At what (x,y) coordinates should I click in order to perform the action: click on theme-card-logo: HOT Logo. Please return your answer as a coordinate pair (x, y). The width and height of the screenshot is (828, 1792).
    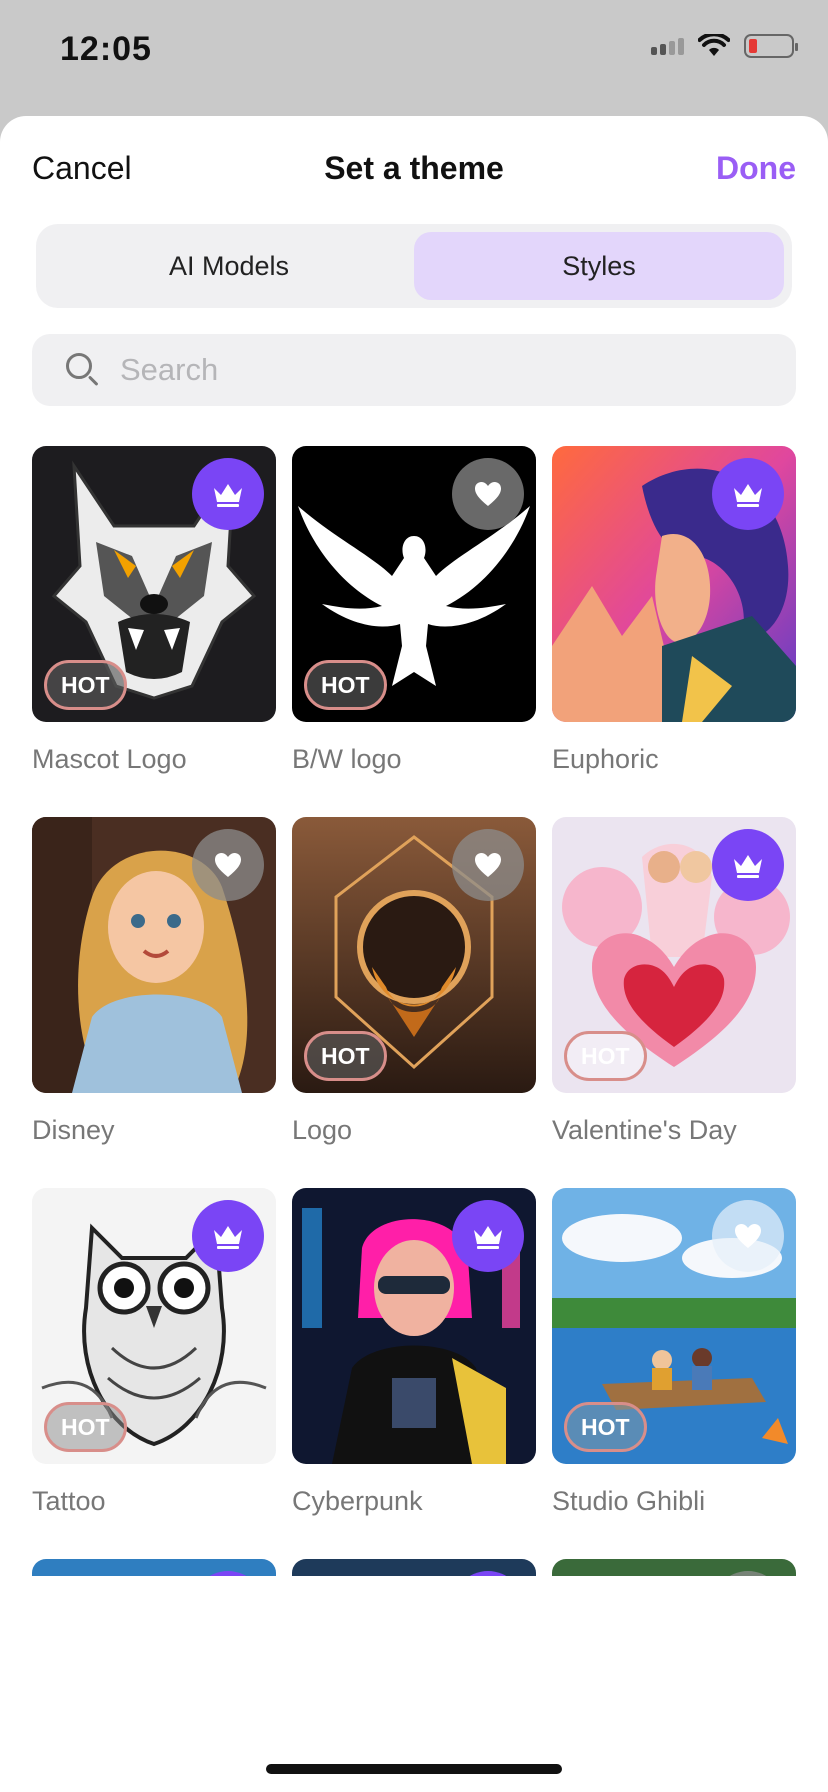
    Looking at the image, I should click on (414, 981).